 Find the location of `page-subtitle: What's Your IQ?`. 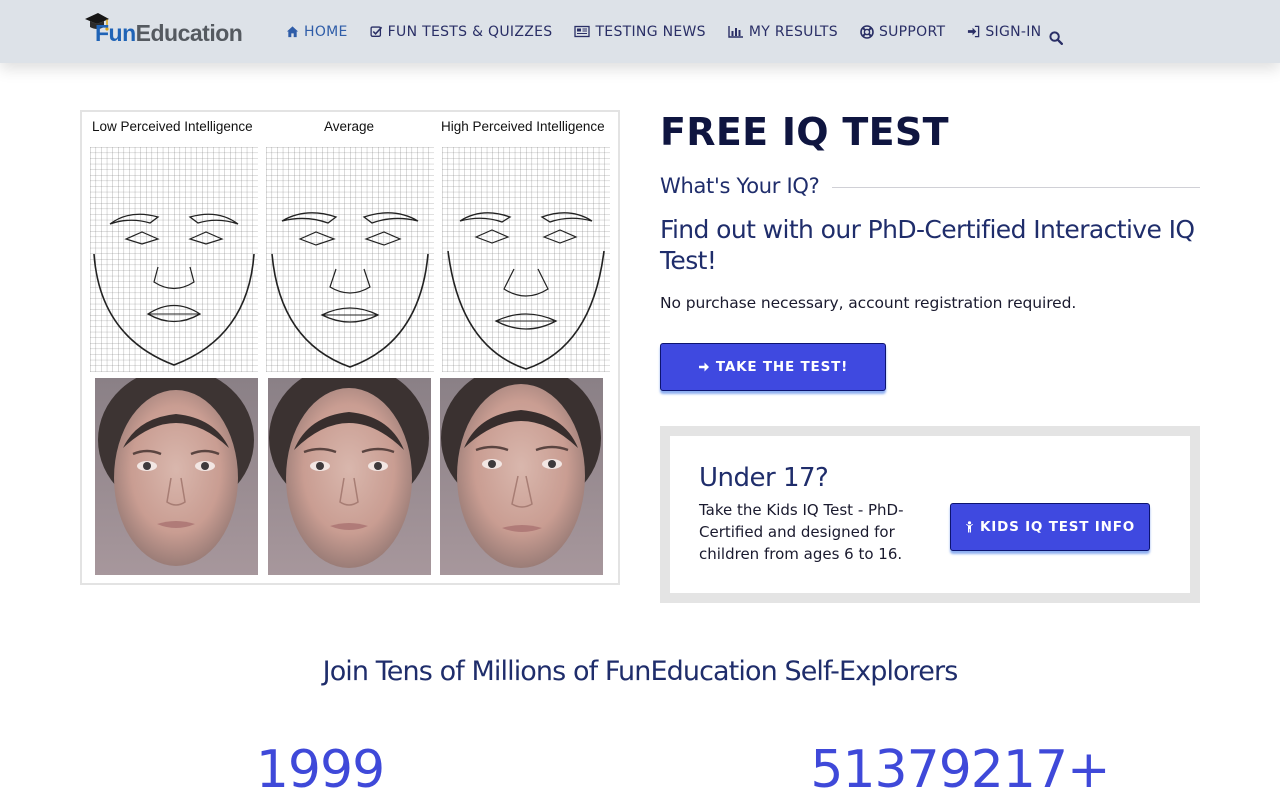

page-subtitle: What's Your IQ? is located at coordinates (740, 186).